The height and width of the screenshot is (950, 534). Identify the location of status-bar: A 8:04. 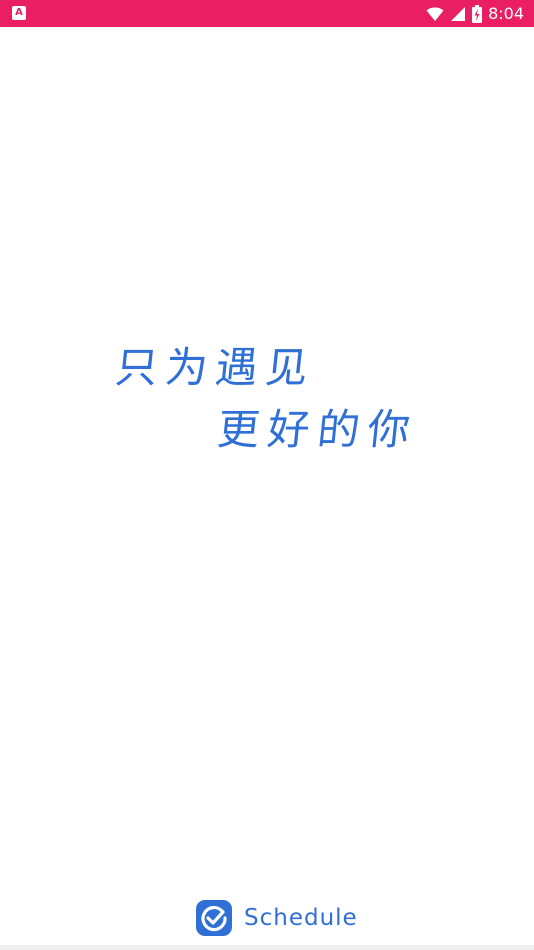
(267, 13).